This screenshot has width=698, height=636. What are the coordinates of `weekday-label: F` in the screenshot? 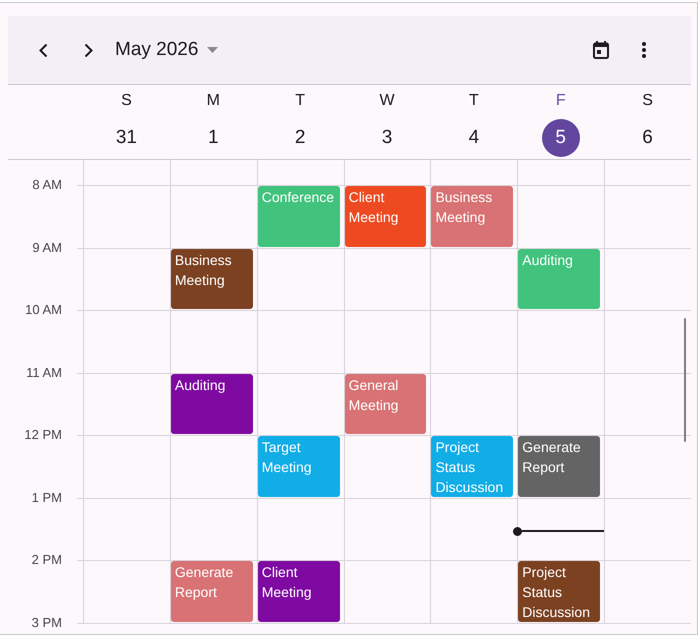 It's located at (561, 101).